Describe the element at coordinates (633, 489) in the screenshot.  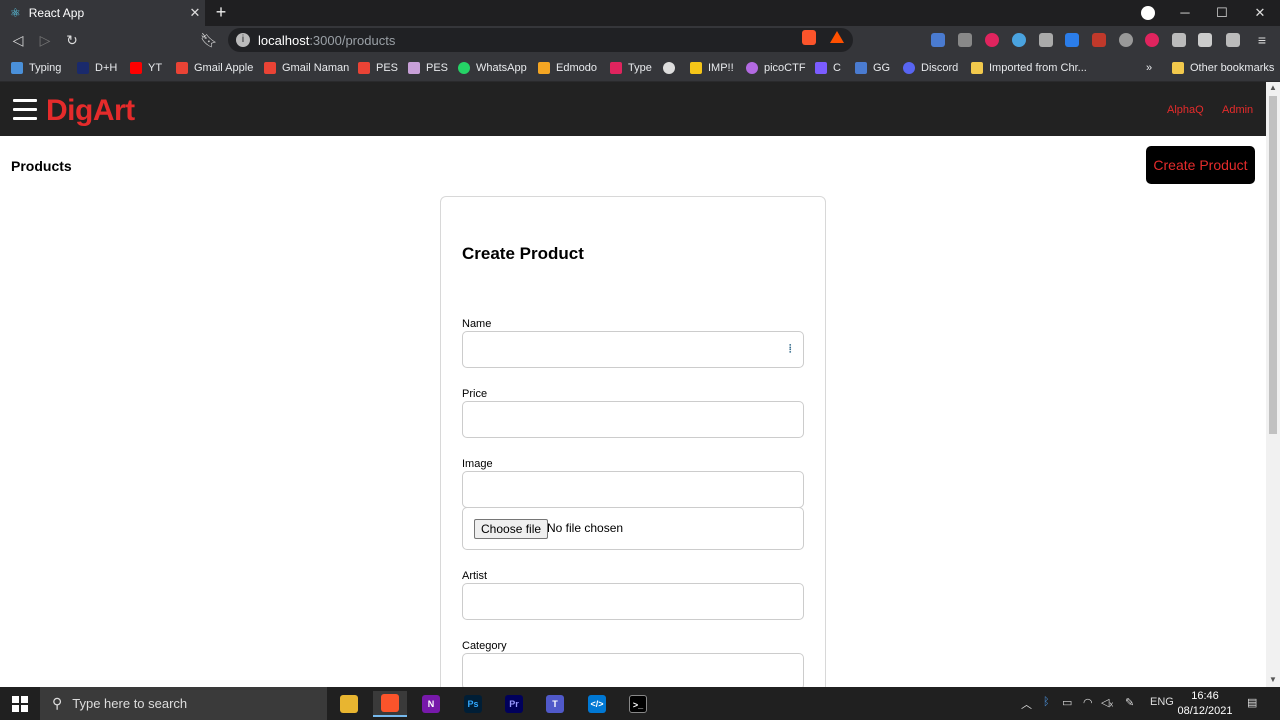
I see `image-url-input` at that location.